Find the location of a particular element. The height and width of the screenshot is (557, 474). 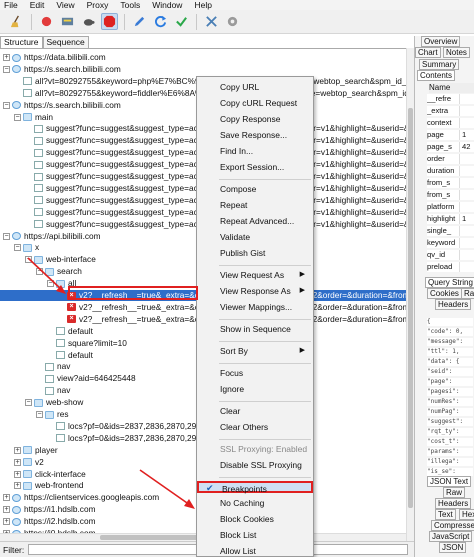

menu-item-validate: Validate is located at coordinates (255, 237).